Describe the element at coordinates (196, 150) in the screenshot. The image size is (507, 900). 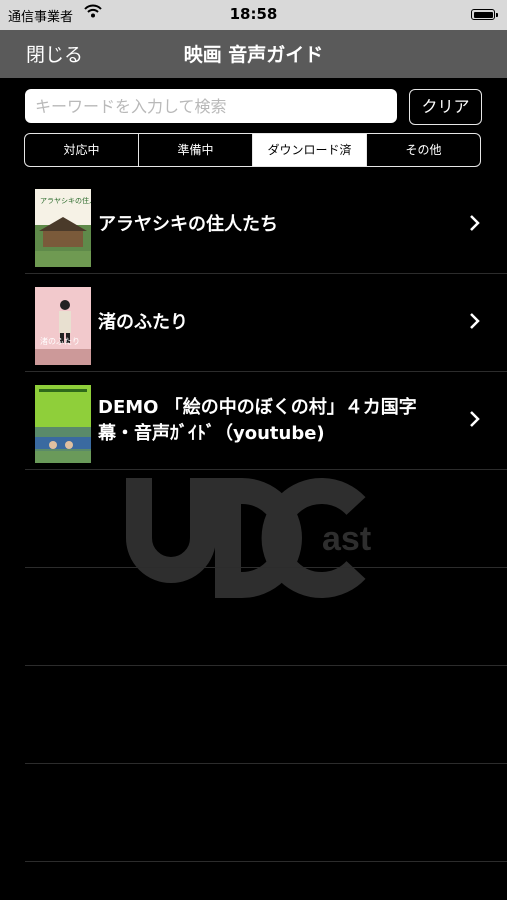
I see `segment-preparing: 準備中` at that location.